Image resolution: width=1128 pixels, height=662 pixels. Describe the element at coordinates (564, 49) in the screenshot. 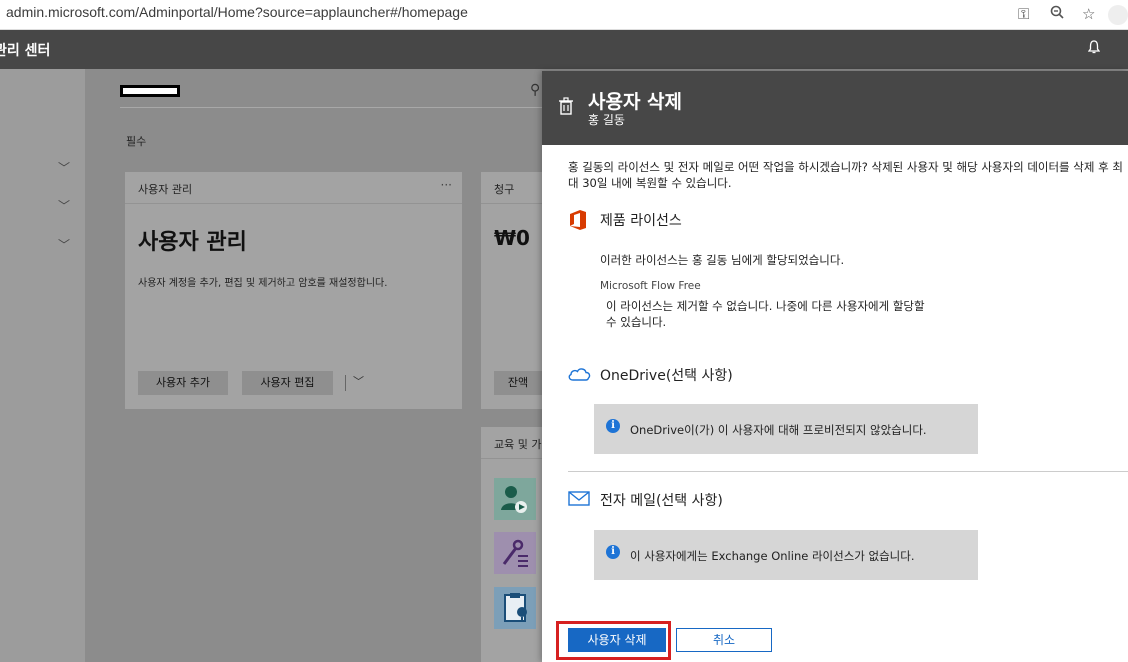

I see `app-header: 관리 센터` at that location.